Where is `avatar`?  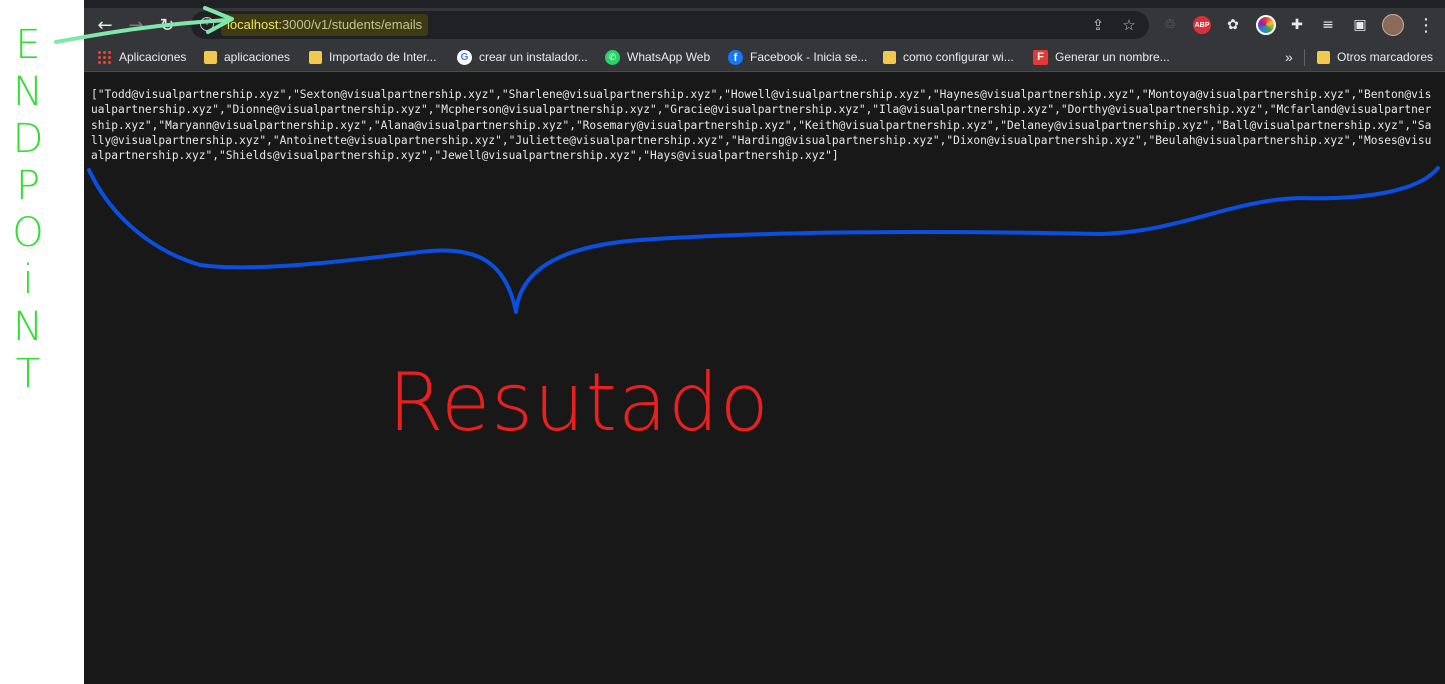 avatar is located at coordinates (1393, 25).